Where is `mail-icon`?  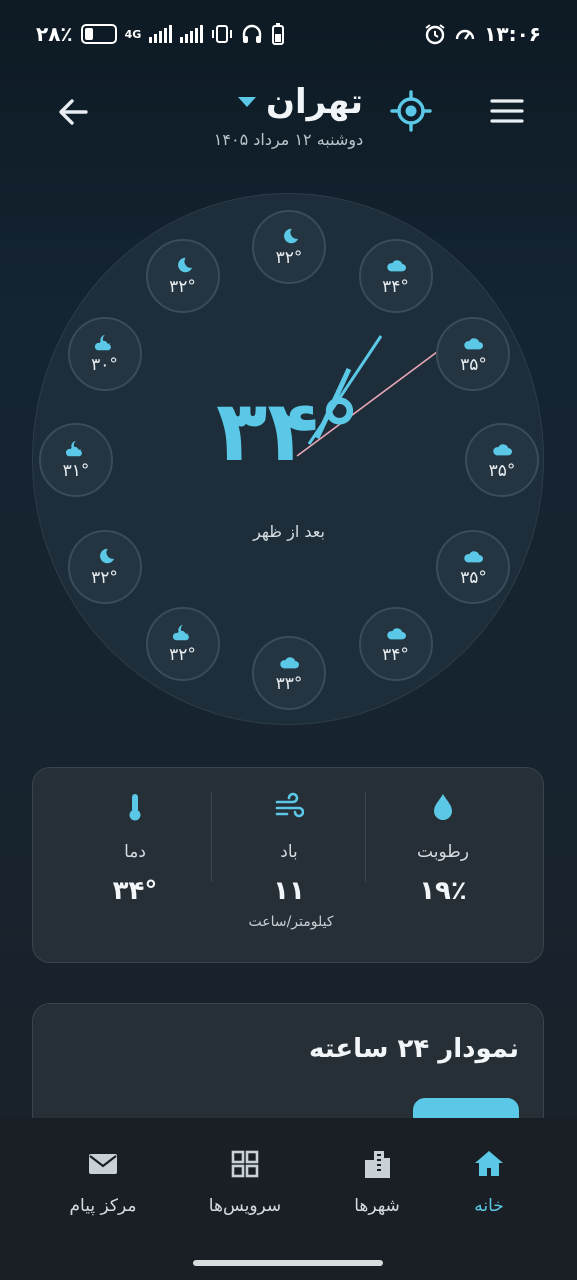 mail-icon is located at coordinates (103, 1164).